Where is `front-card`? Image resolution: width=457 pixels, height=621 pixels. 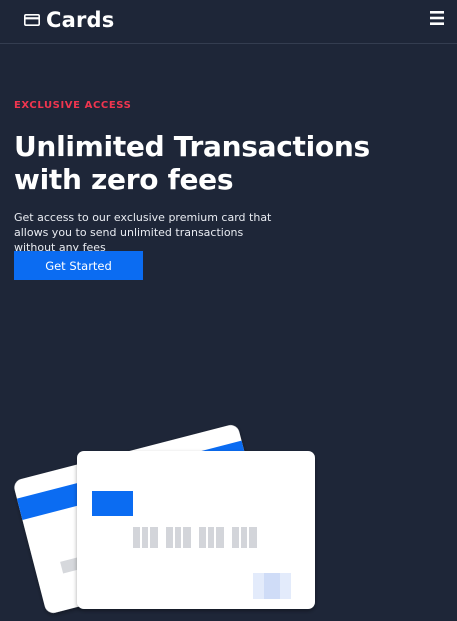 front-card is located at coordinates (196, 530).